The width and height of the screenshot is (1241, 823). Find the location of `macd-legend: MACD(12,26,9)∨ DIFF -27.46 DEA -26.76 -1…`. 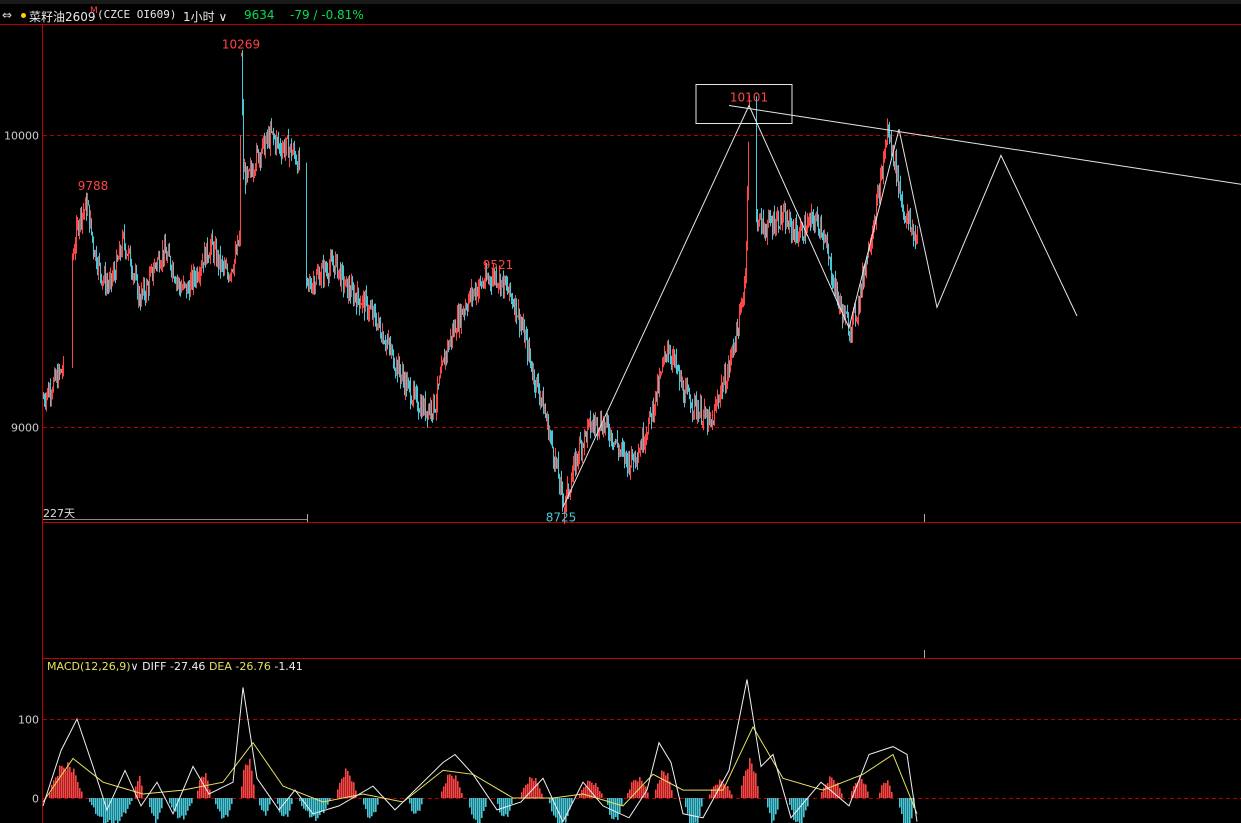

macd-legend: MACD(12,26,9)∨ DIFF -27.46 DEA -26.76 -1… is located at coordinates (175, 666).